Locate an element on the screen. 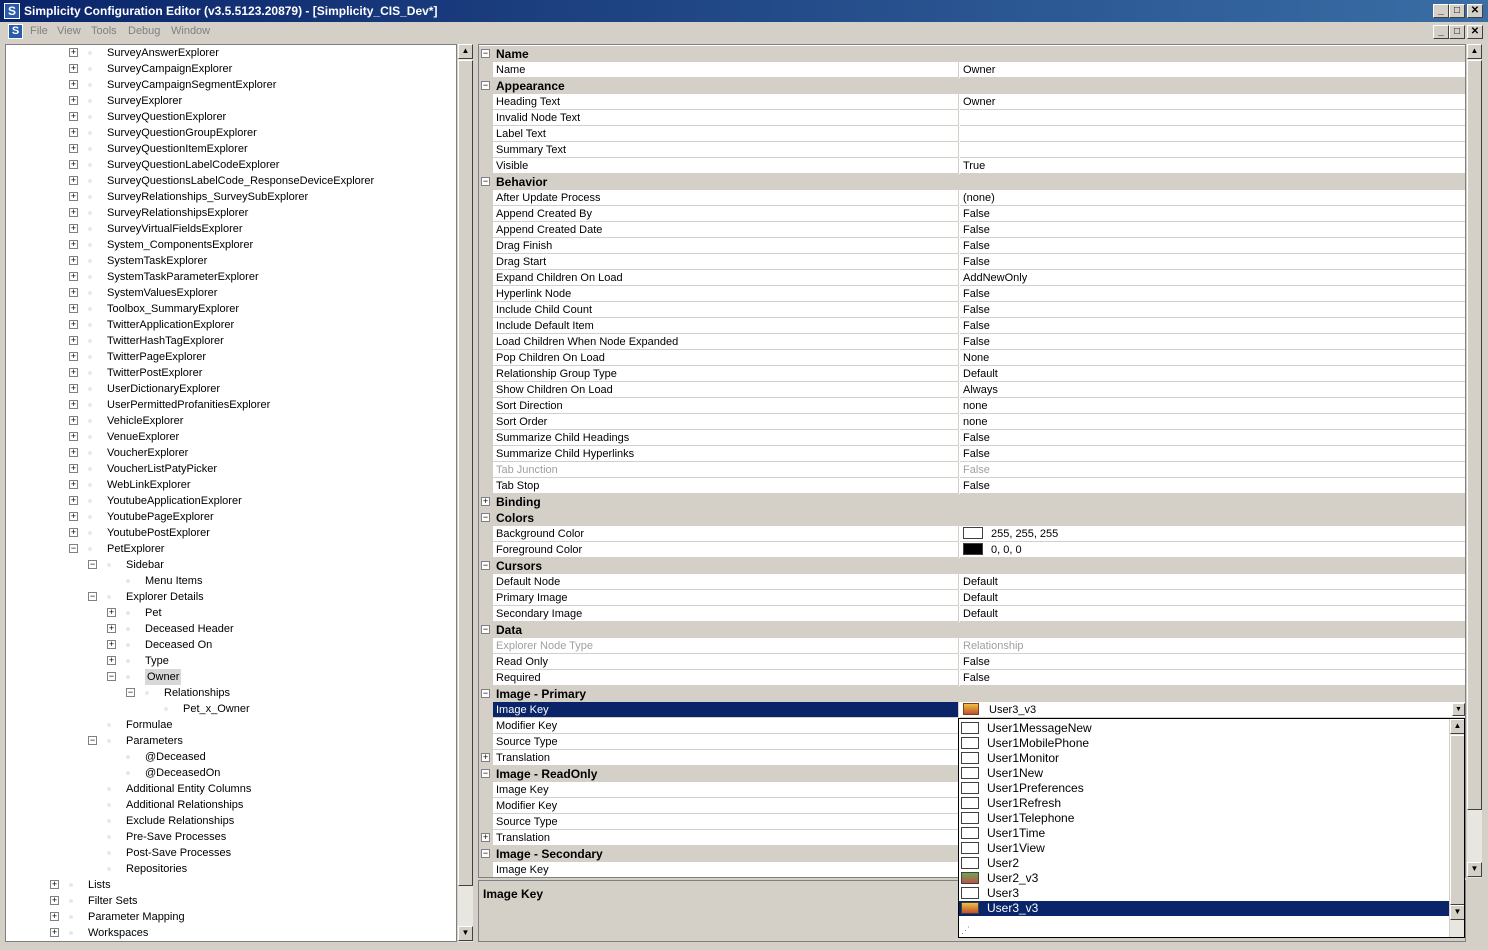 The image size is (1488, 950). dropdown-item: User1Telephone is located at coordinates (1204, 818).